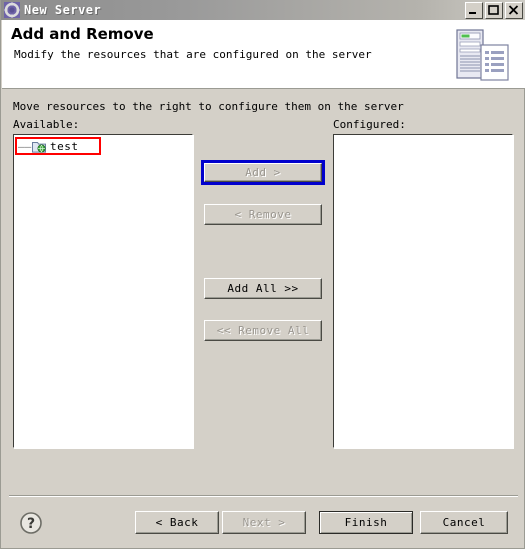 This screenshot has width=525, height=549. What do you see at coordinates (366, 522) in the screenshot?
I see `finish-button: Finish` at bounding box center [366, 522].